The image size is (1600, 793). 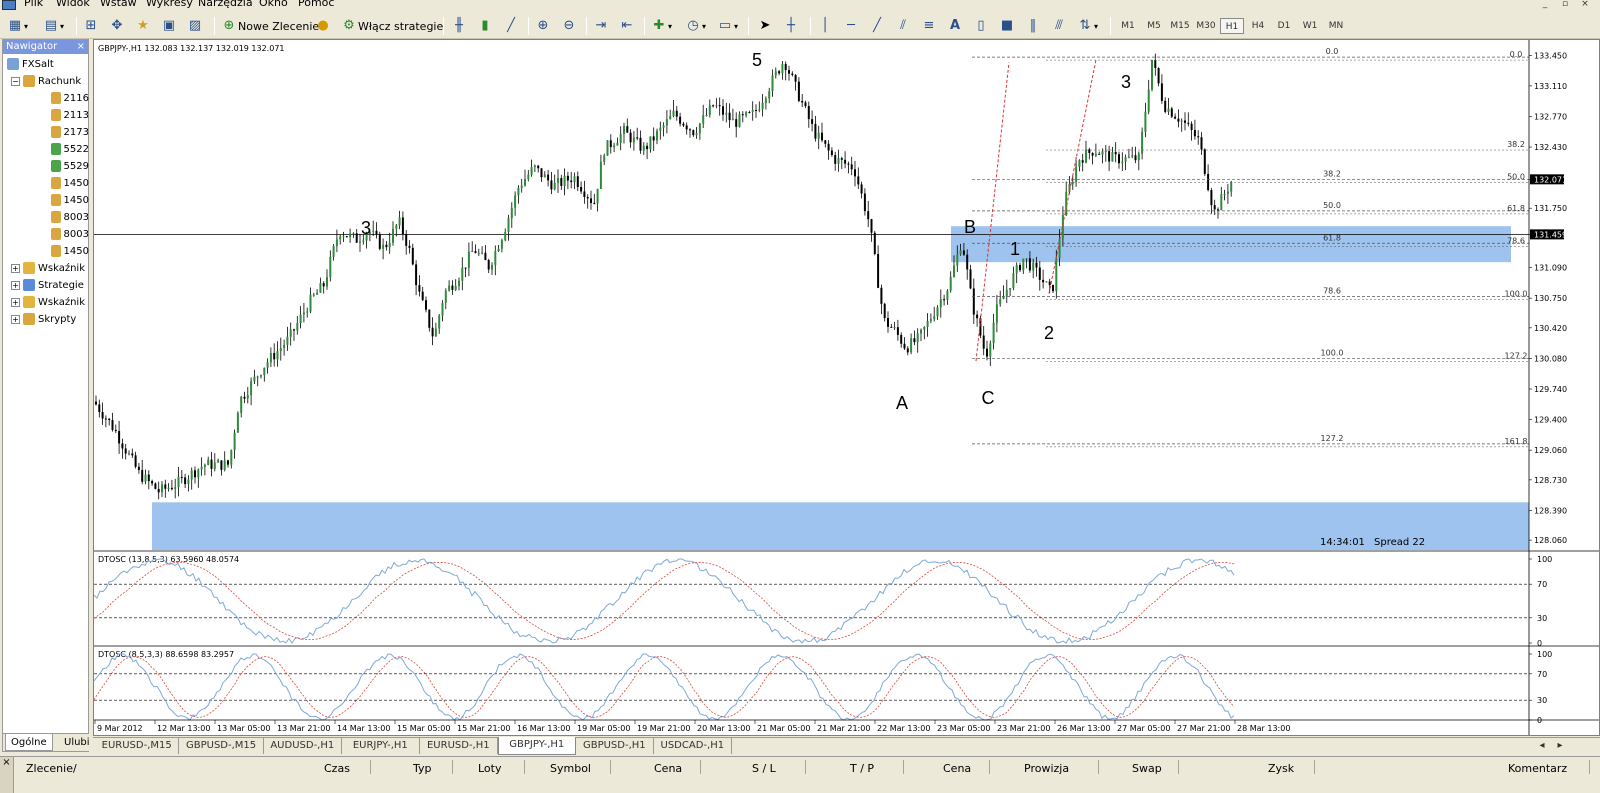 What do you see at coordinates (381, 746) in the screenshot?
I see `chart-tab: EURJPY-,H1` at bounding box center [381, 746].